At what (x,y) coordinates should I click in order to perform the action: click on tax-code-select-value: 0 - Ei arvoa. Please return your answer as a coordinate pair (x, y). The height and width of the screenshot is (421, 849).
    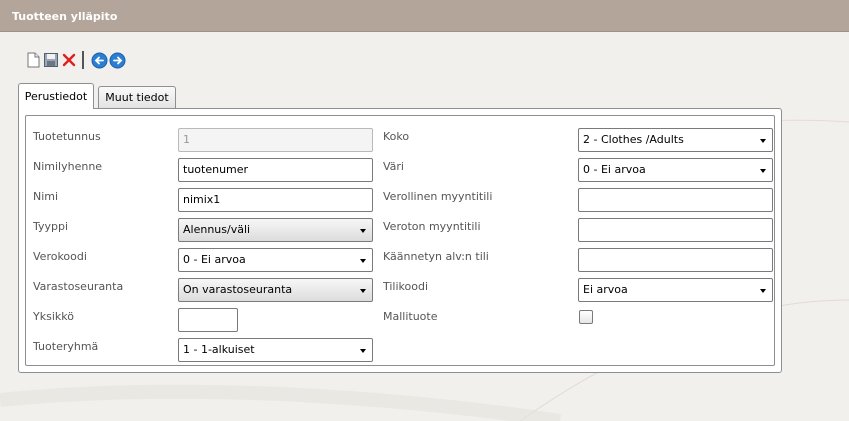
    Looking at the image, I should click on (214, 259).